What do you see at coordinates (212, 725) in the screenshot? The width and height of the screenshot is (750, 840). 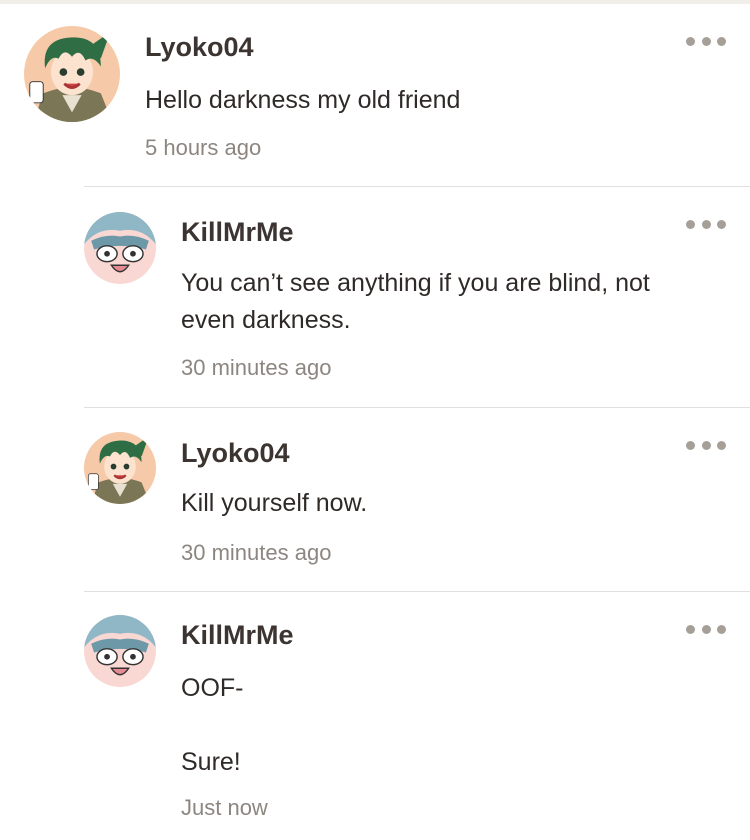 I see `comment-text: OOF- Sure!` at bounding box center [212, 725].